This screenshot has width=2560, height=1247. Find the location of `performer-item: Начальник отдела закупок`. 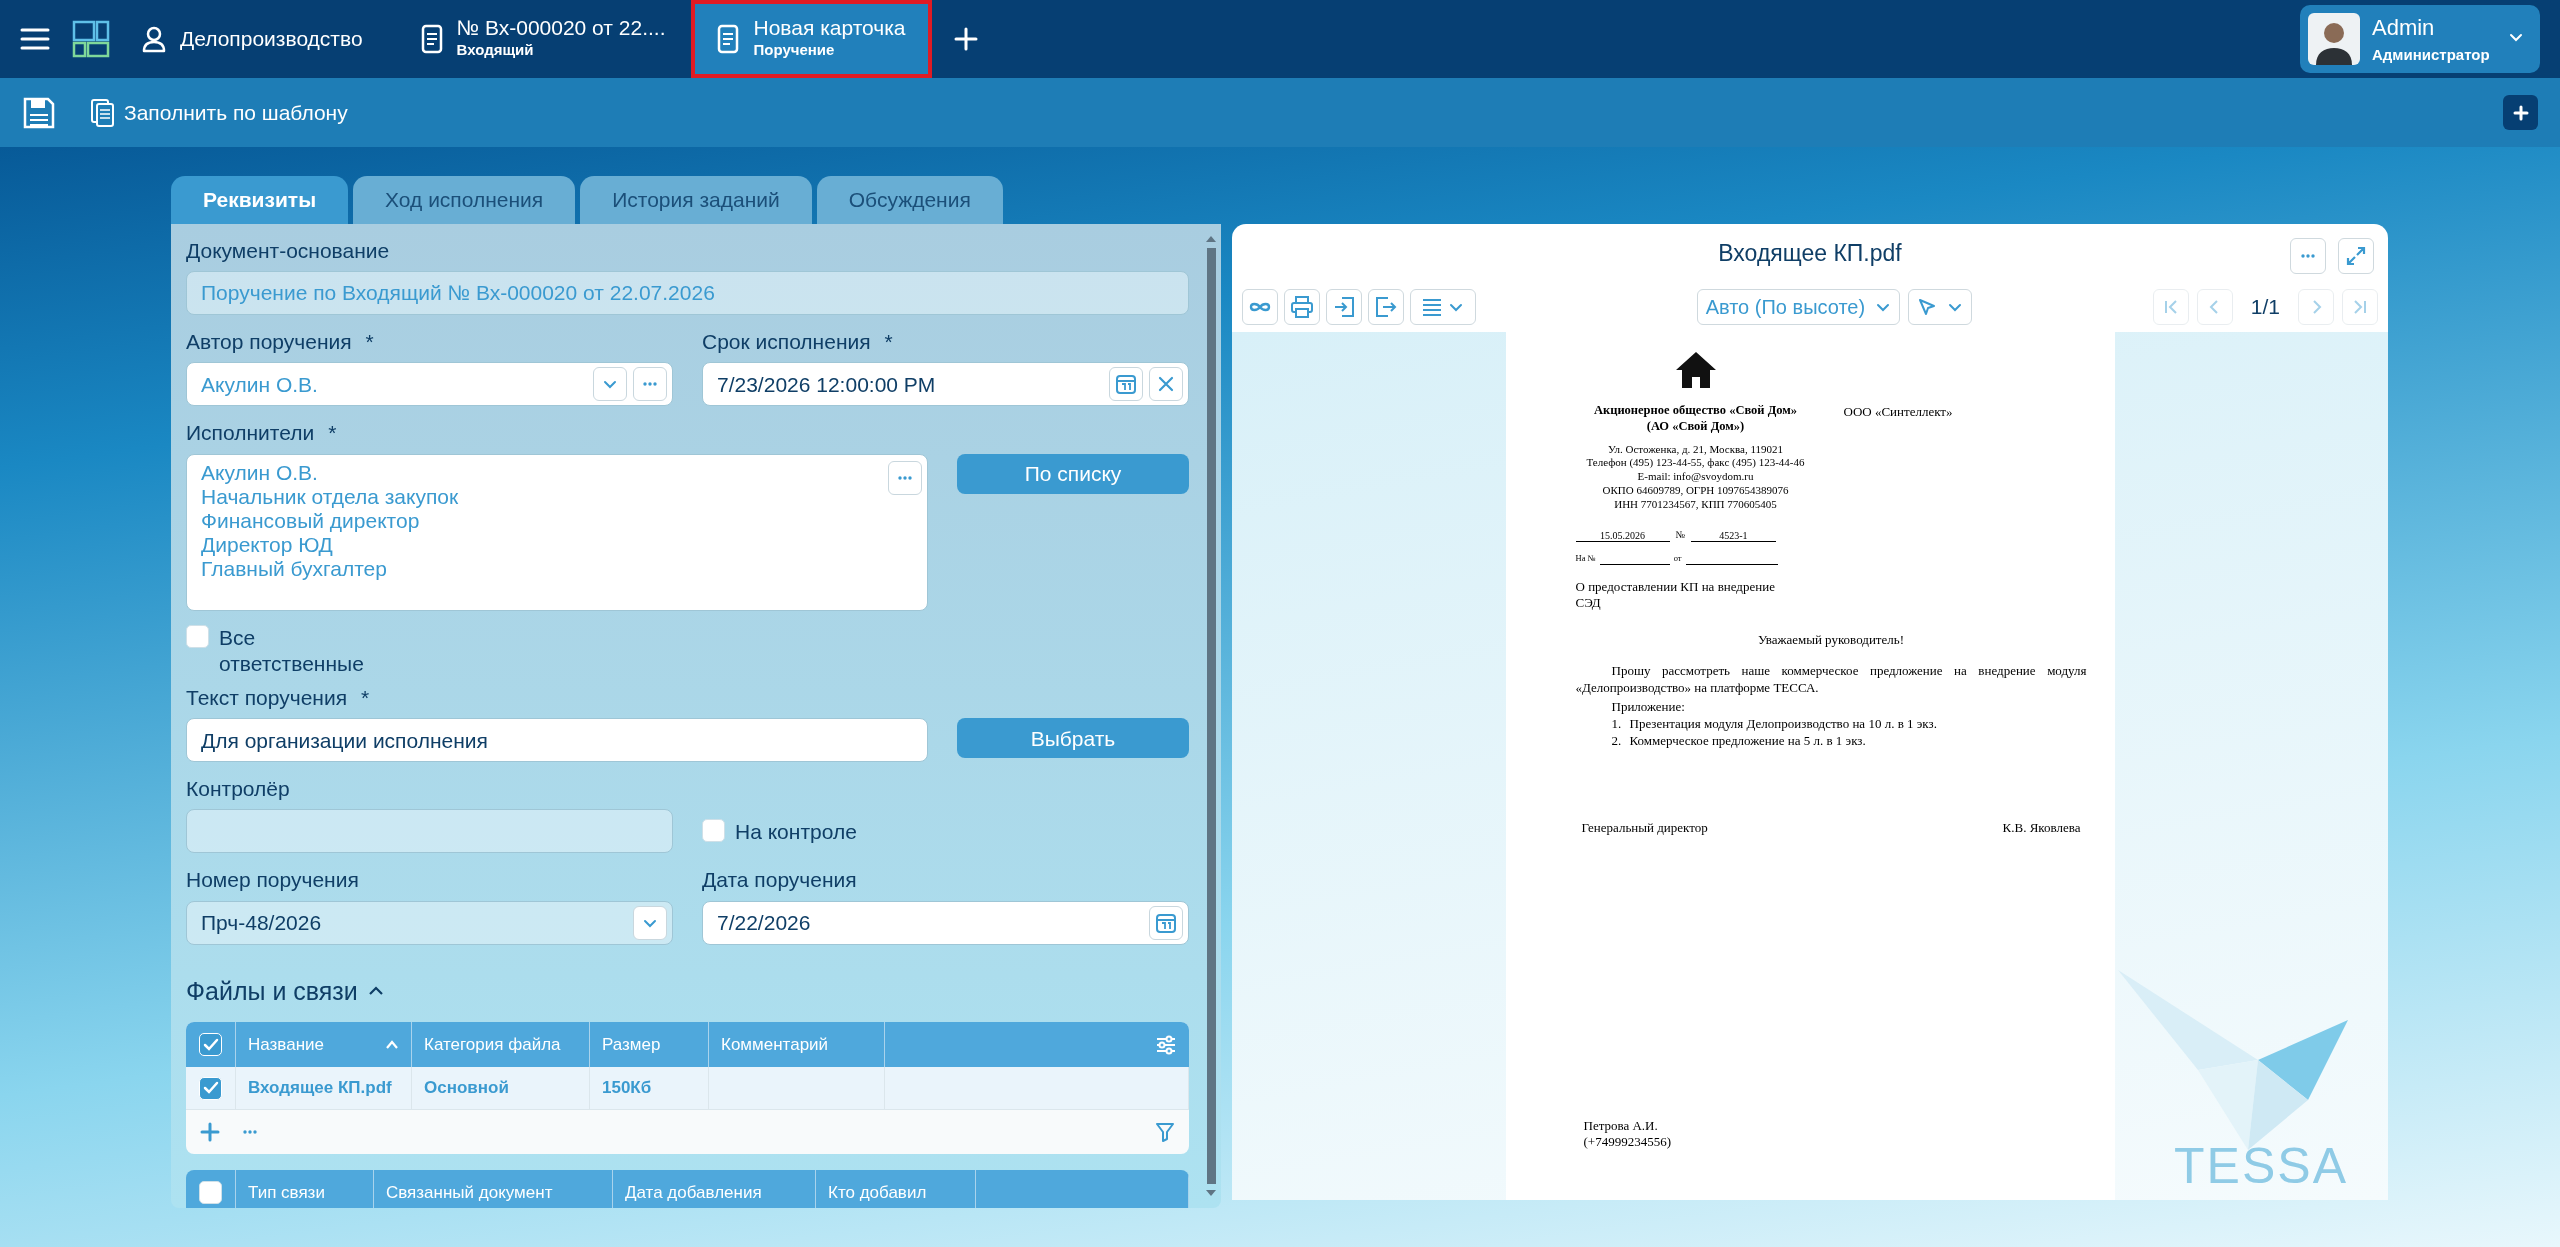

performer-item: Начальник отдела закупок is located at coordinates (541, 496).